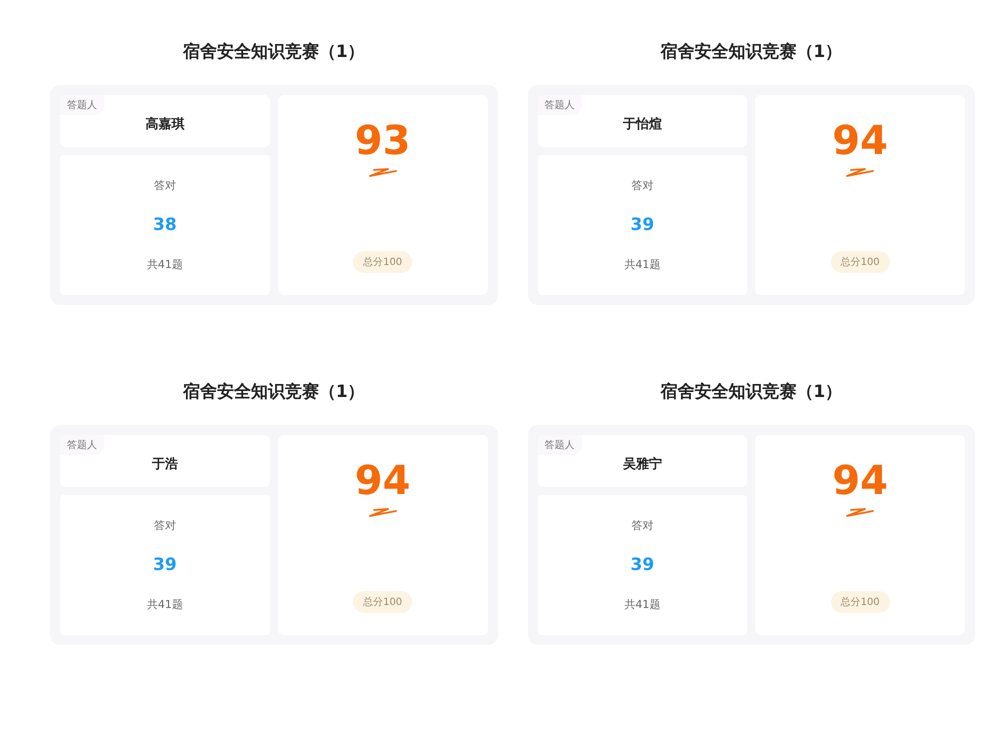 Image resolution: width=1000 pixels, height=740 pixels. What do you see at coordinates (642, 464) in the screenshot?
I see `respondent-name: 吴雅宁` at bounding box center [642, 464].